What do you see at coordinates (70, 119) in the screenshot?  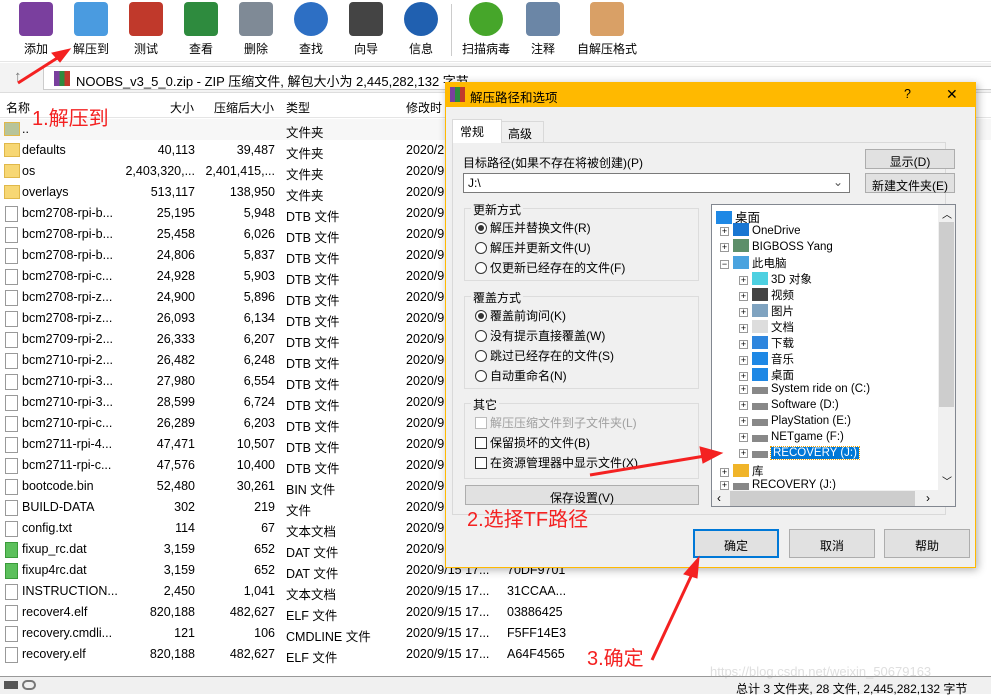 I see `annotation-step-1: 1.解压到` at bounding box center [70, 119].